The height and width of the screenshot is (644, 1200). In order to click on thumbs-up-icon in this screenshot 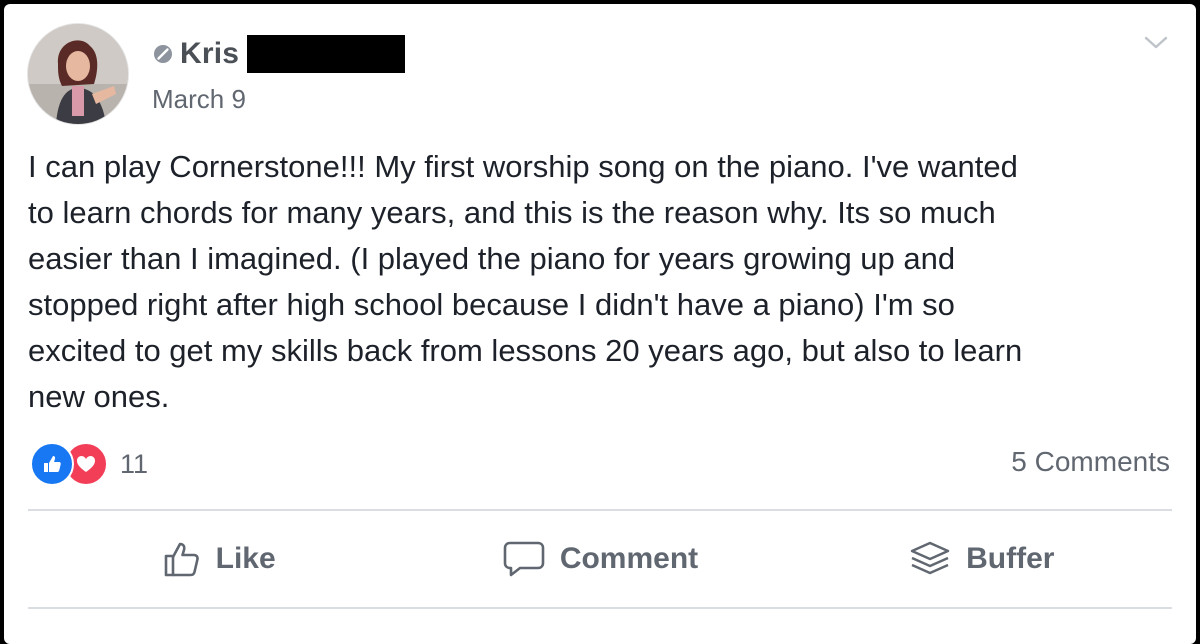, I will do `click(181, 559)`.